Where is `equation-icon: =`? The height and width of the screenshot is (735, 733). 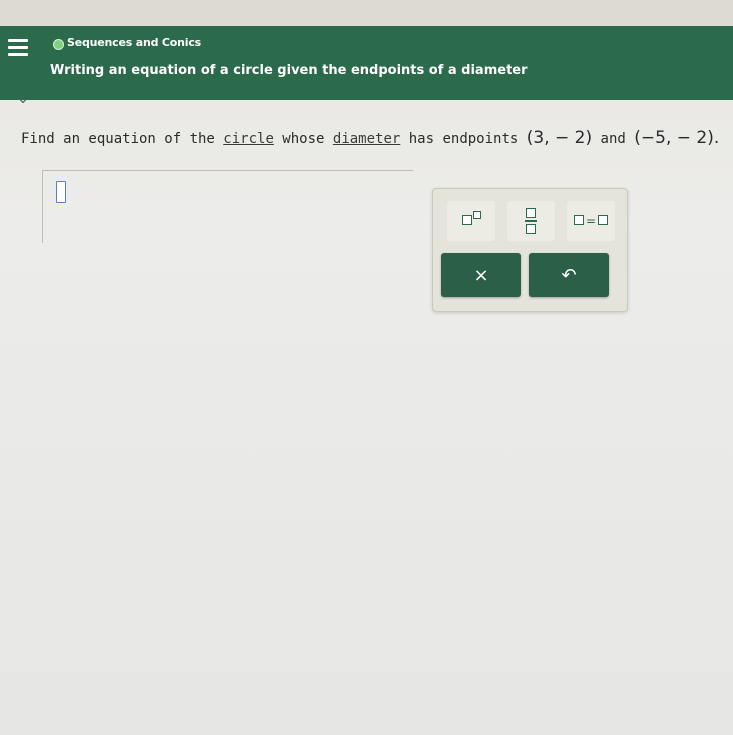
equation-icon: = is located at coordinates (591, 221).